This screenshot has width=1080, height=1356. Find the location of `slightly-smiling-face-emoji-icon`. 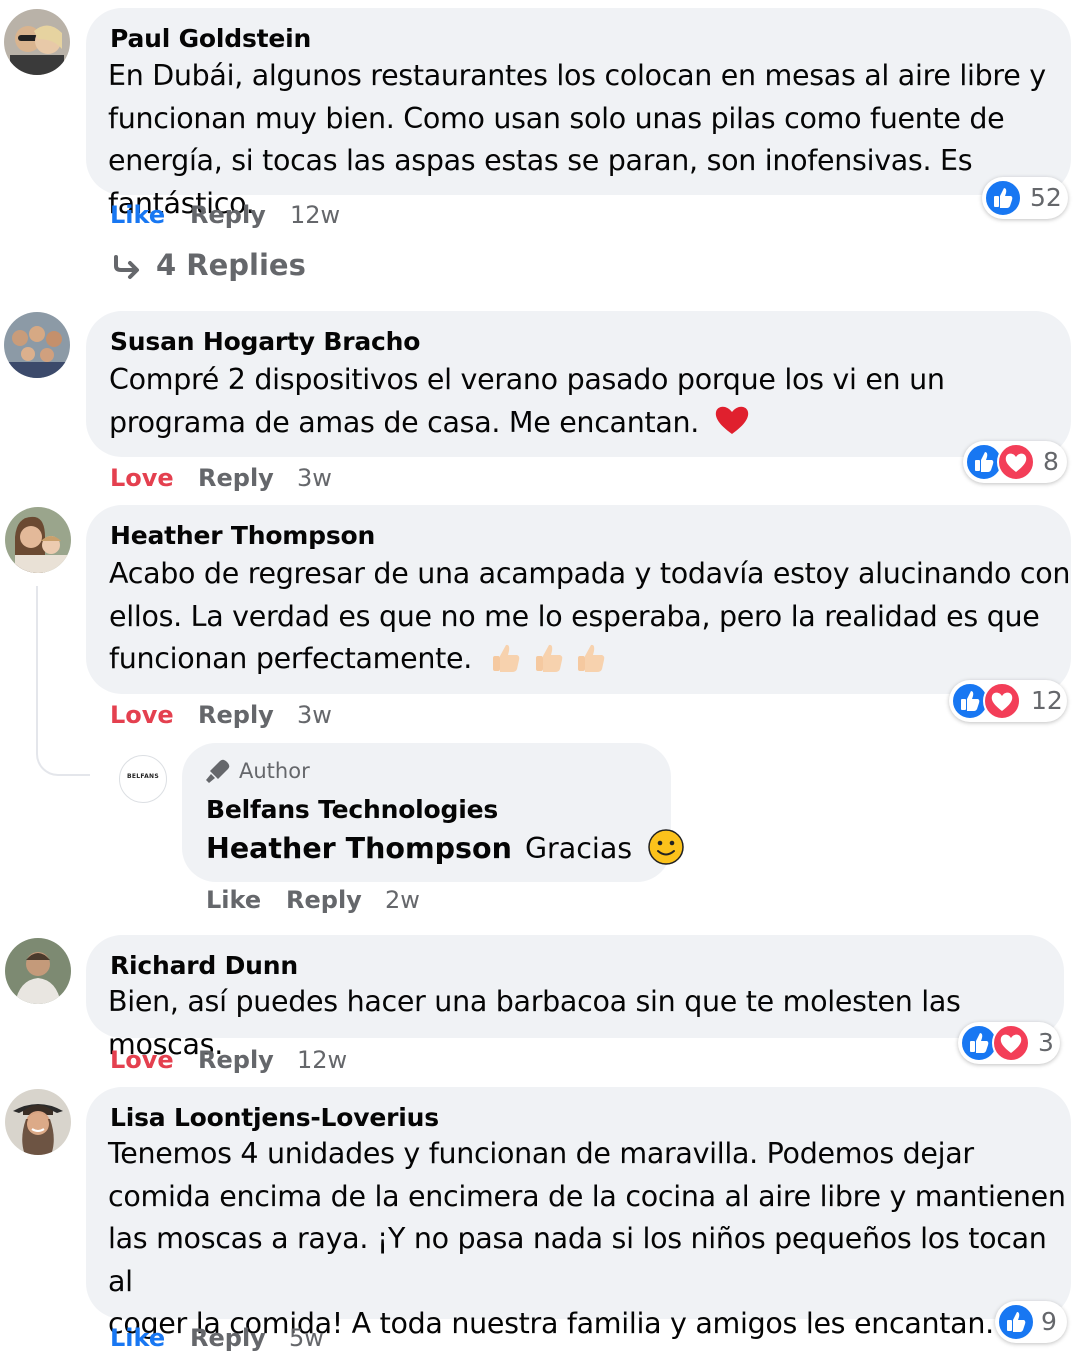

slightly-smiling-face-emoji-icon is located at coordinates (666, 847).